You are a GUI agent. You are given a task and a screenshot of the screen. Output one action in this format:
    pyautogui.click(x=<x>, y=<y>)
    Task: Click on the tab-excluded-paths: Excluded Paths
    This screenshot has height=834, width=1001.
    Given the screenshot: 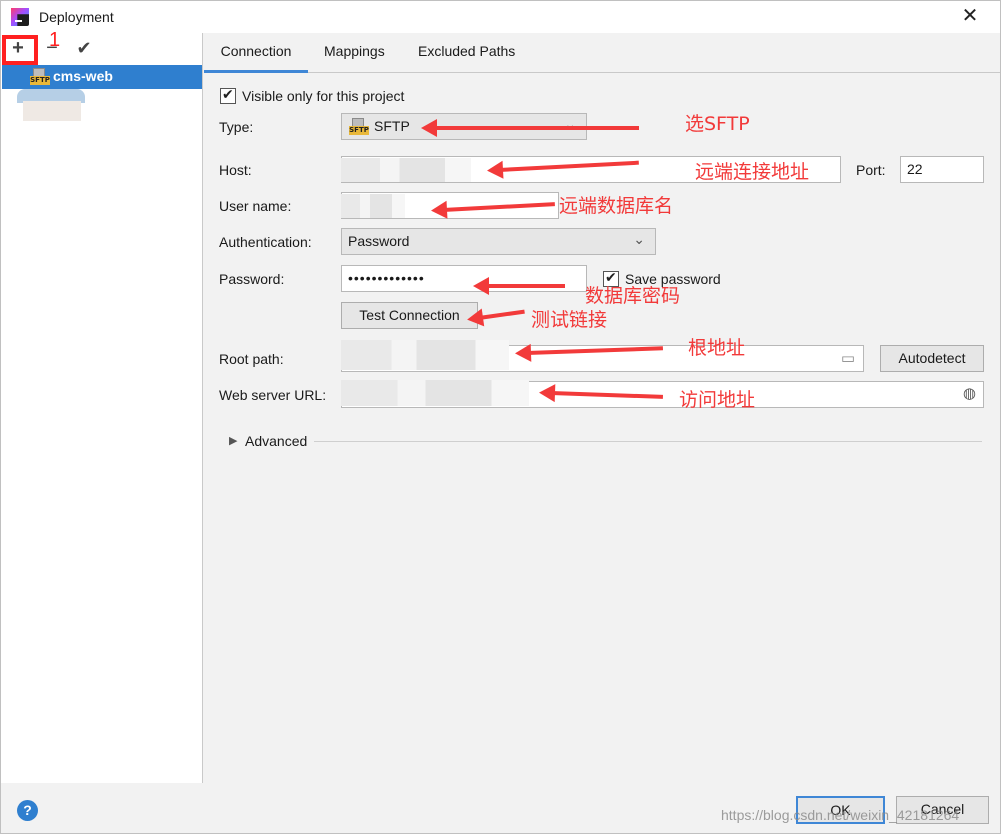 What is the action you would take?
    pyautogui.click(x=466, y=53)
    